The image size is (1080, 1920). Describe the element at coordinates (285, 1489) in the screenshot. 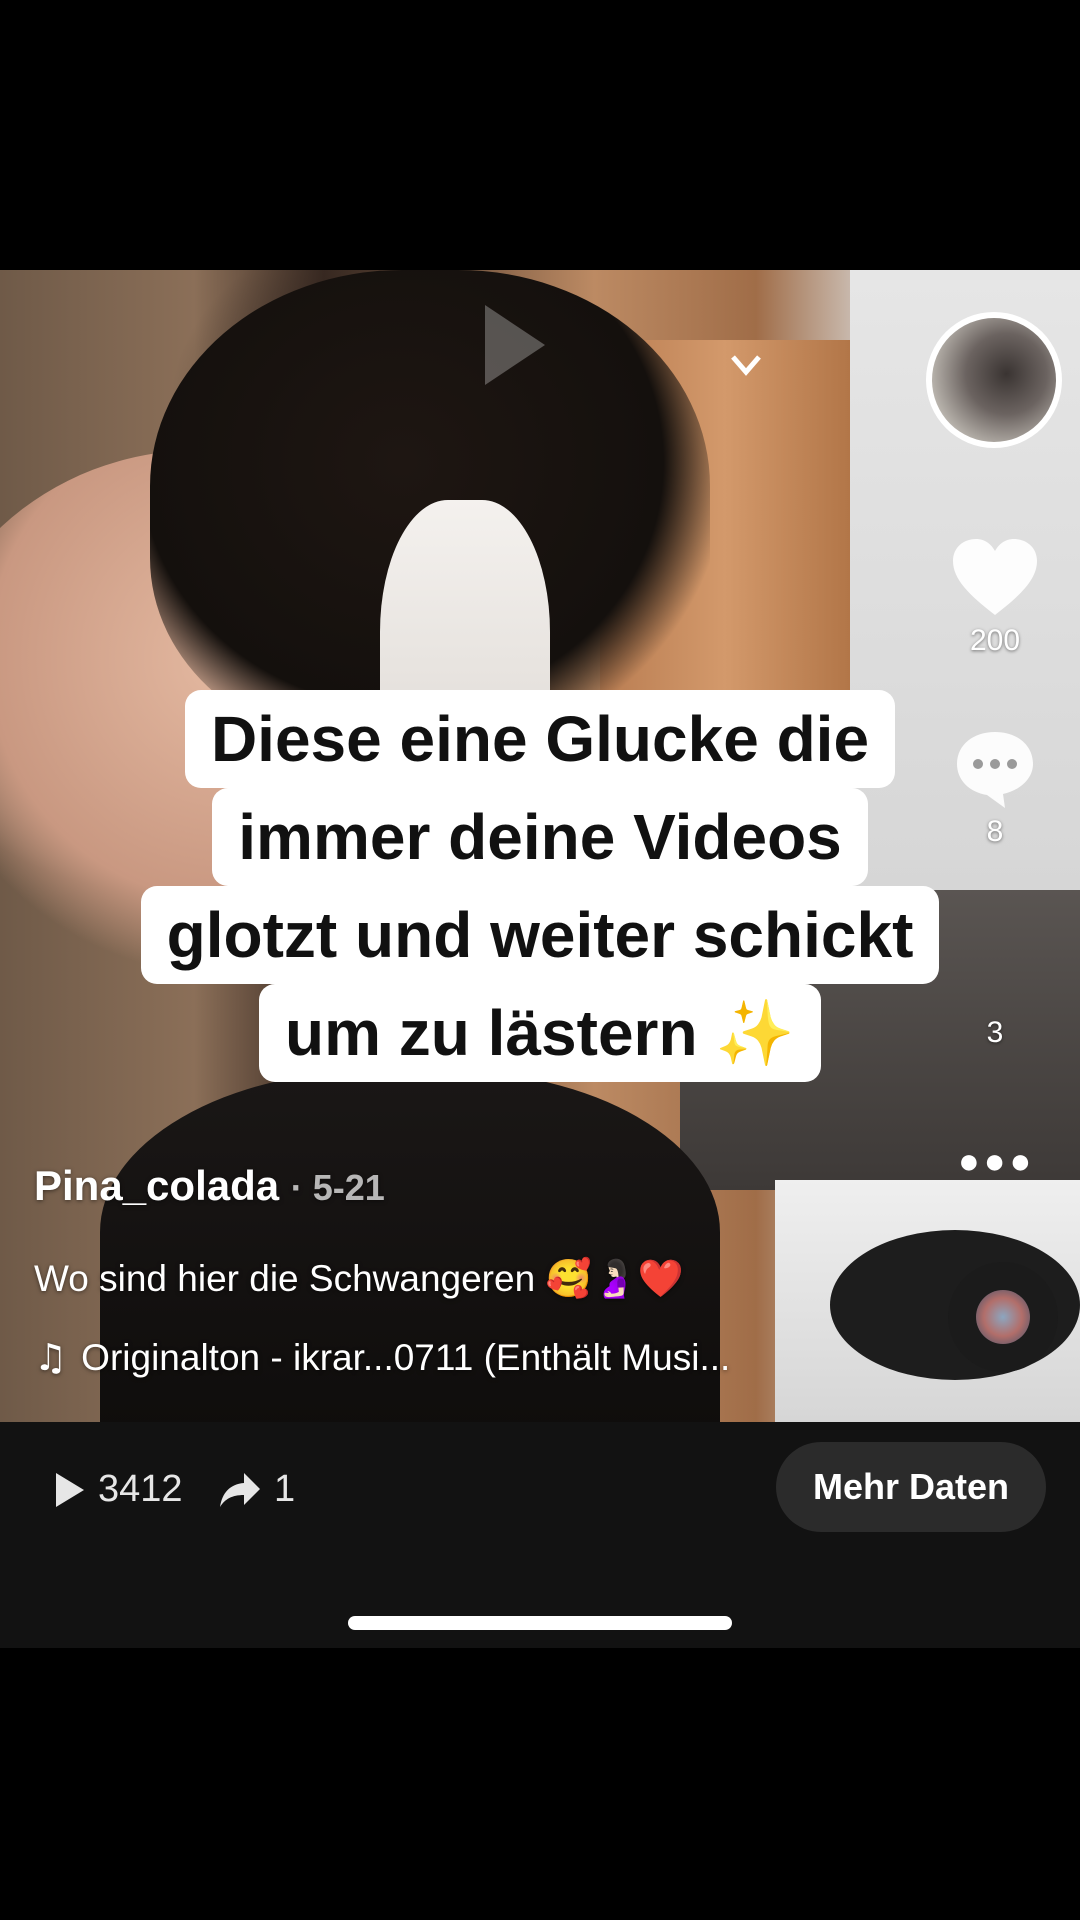

I see `share-count-value: 1` at that location.